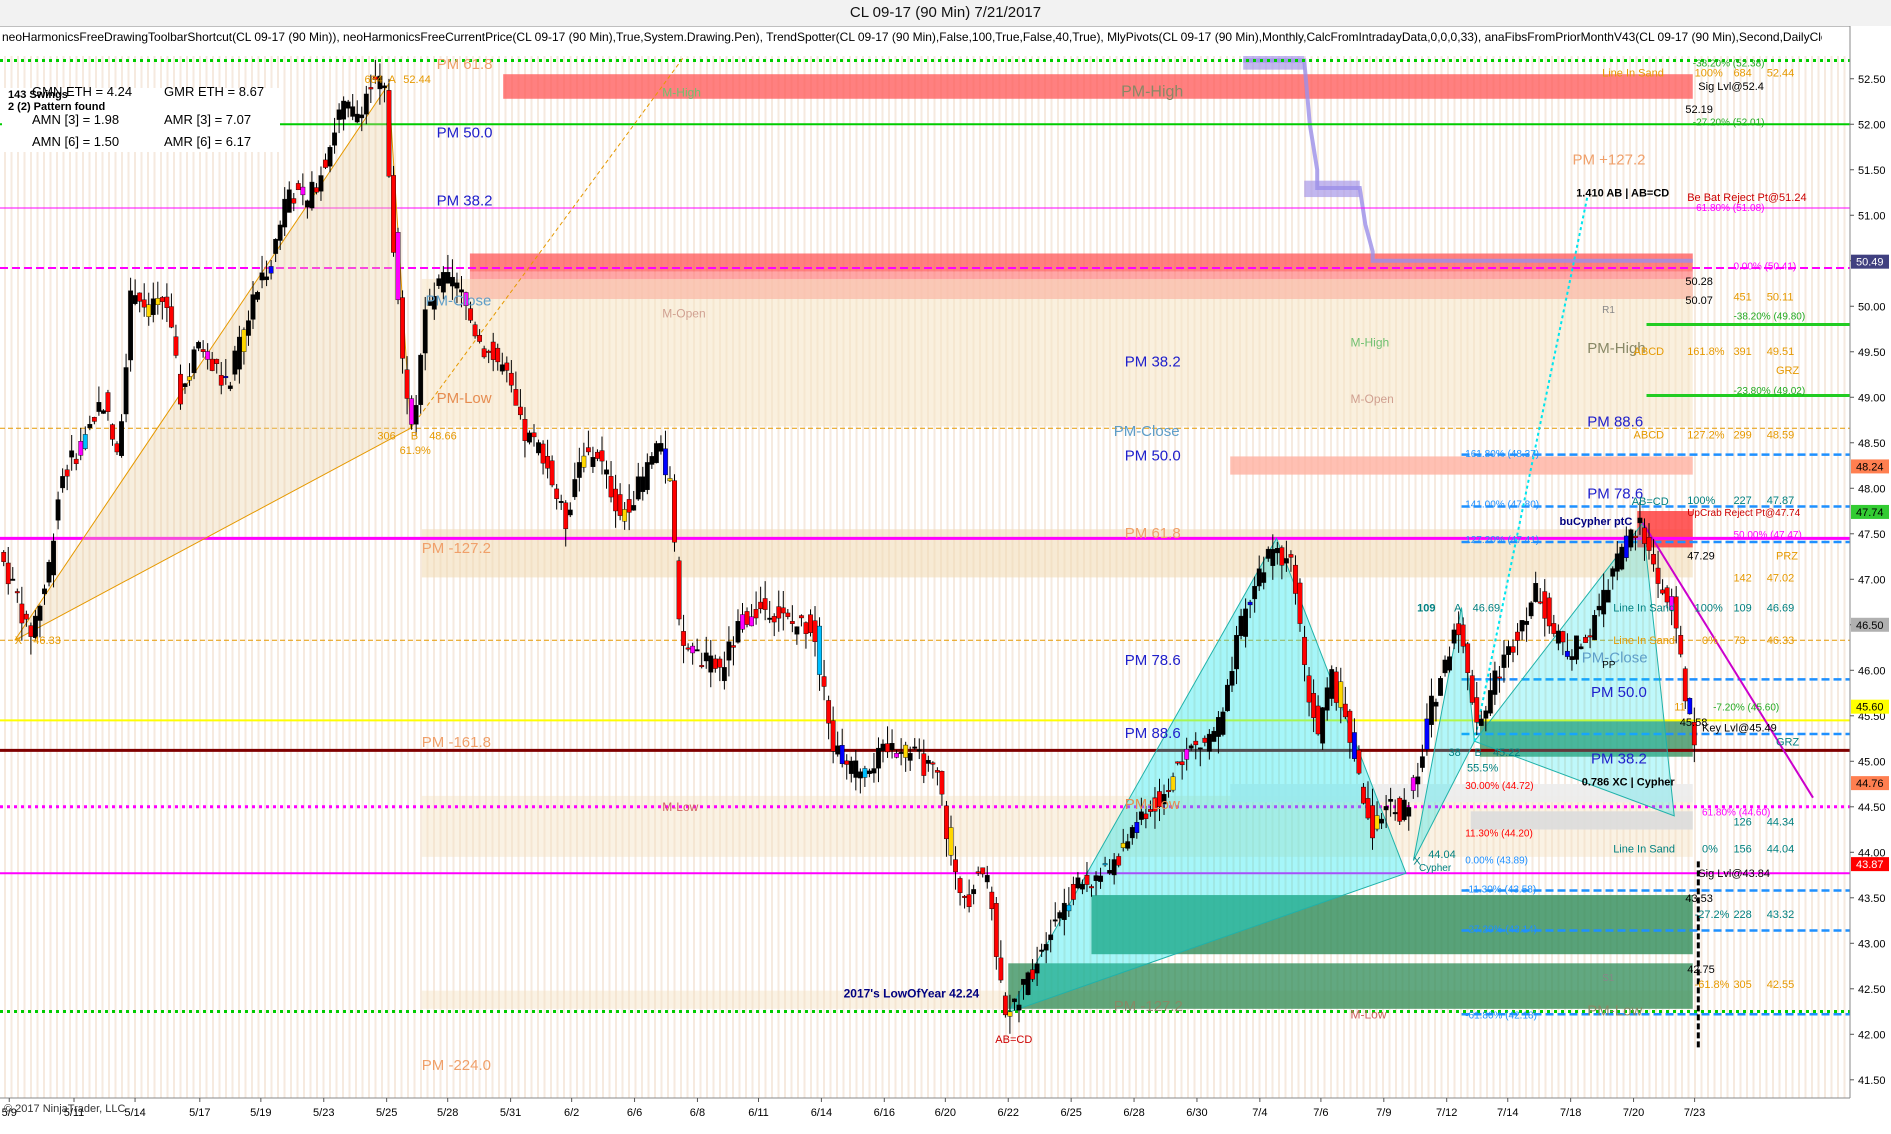 This screenshot has width=1891, height=1134. What do you see at coordinates (1502, 540) in the screenshot?
I see `chart-annotation: 127.20% (47.41)` at bounding box center [1502, 540].